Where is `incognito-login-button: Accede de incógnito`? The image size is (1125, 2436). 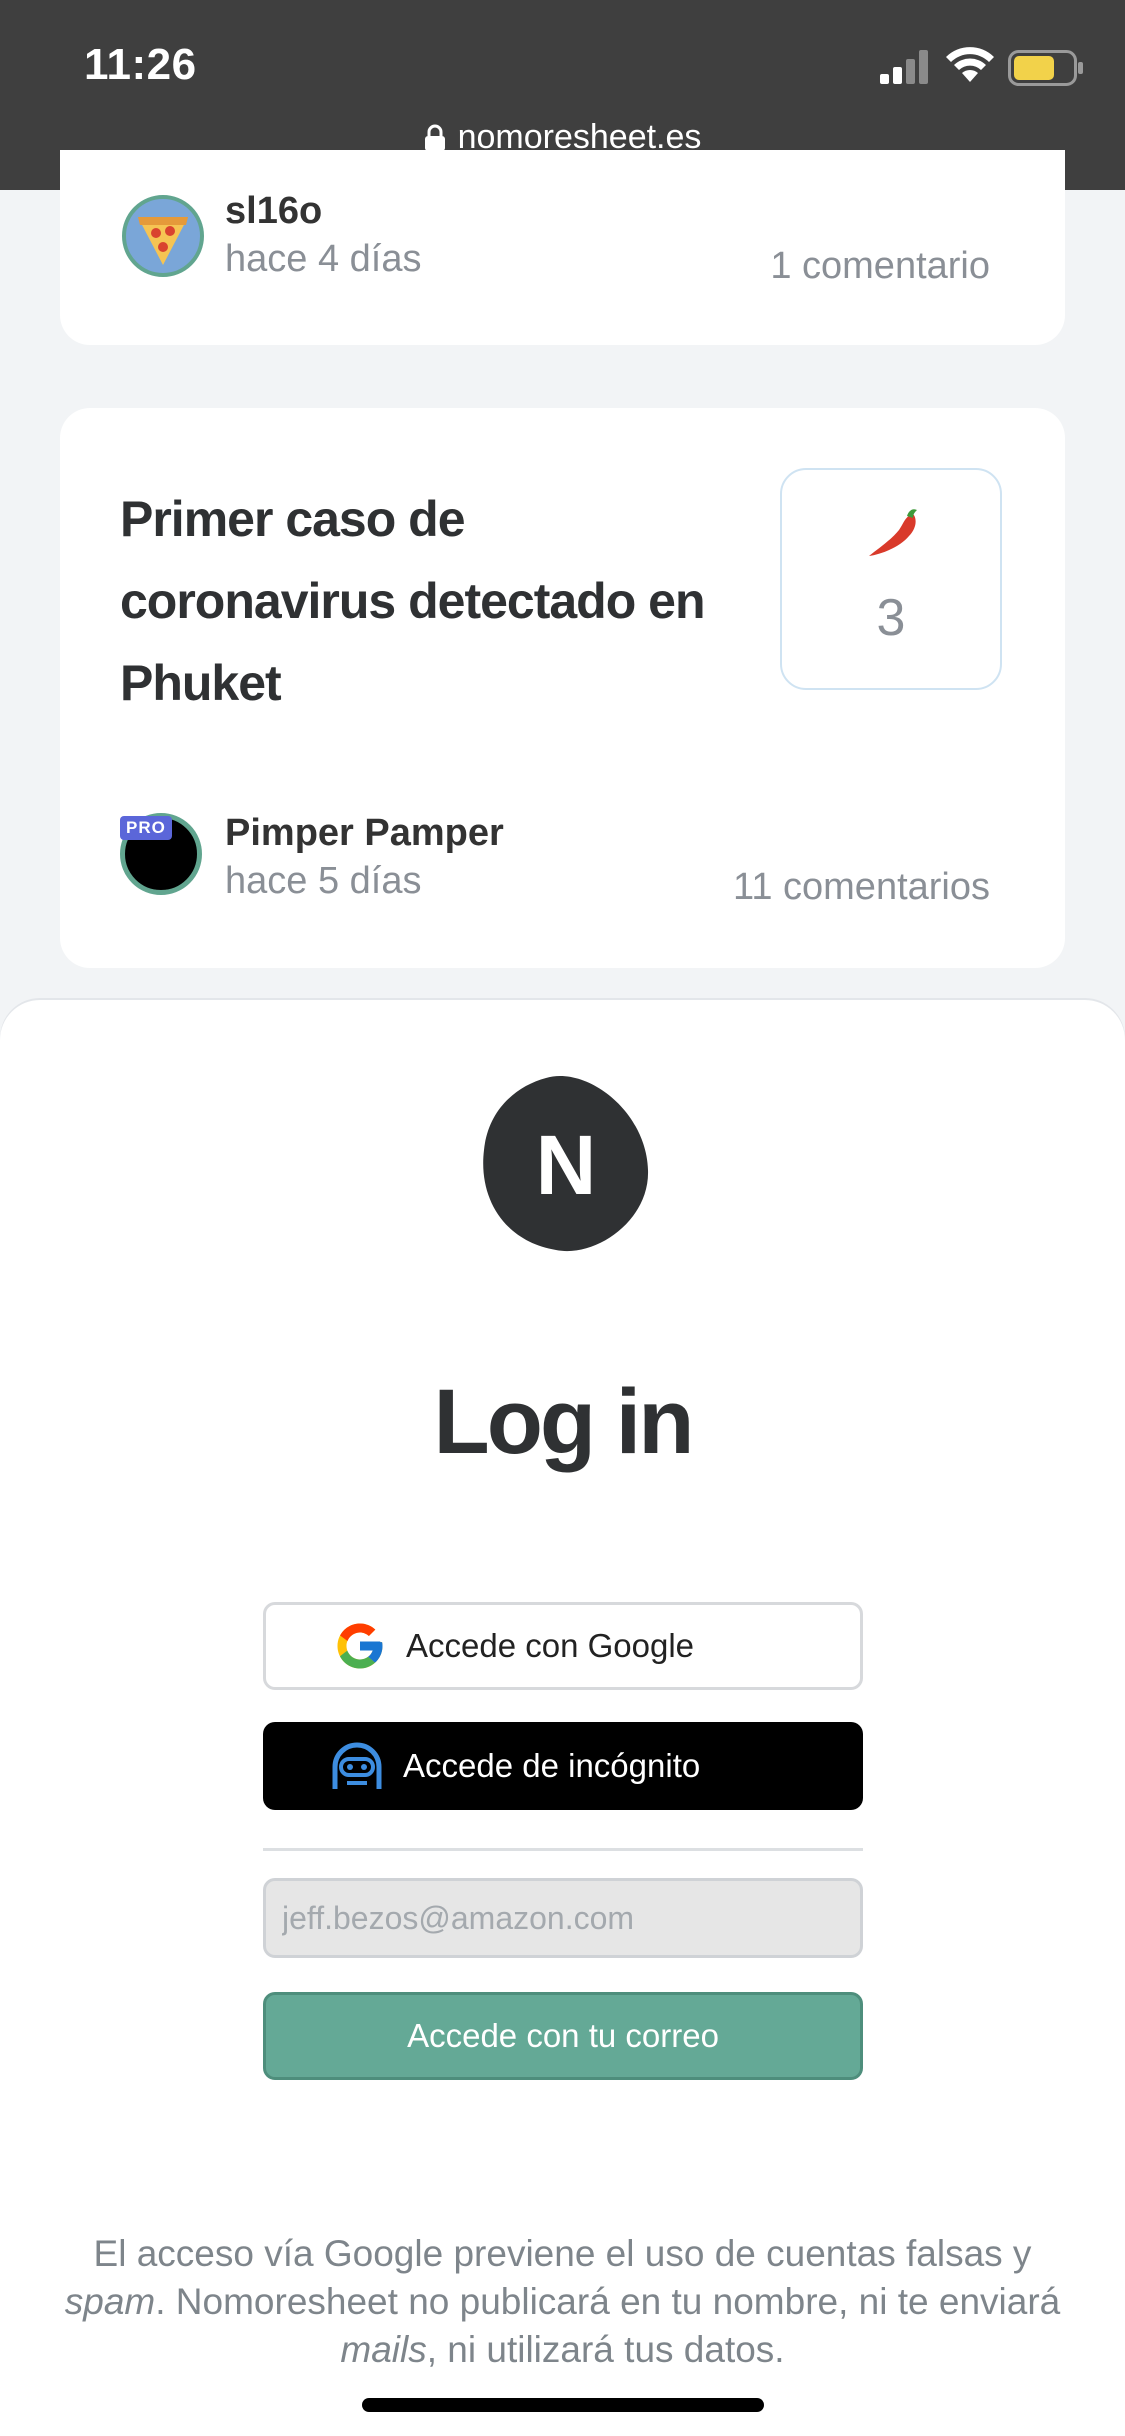 incognito-login-button: Accede de incógnito is located at coordinates (563, 1766).